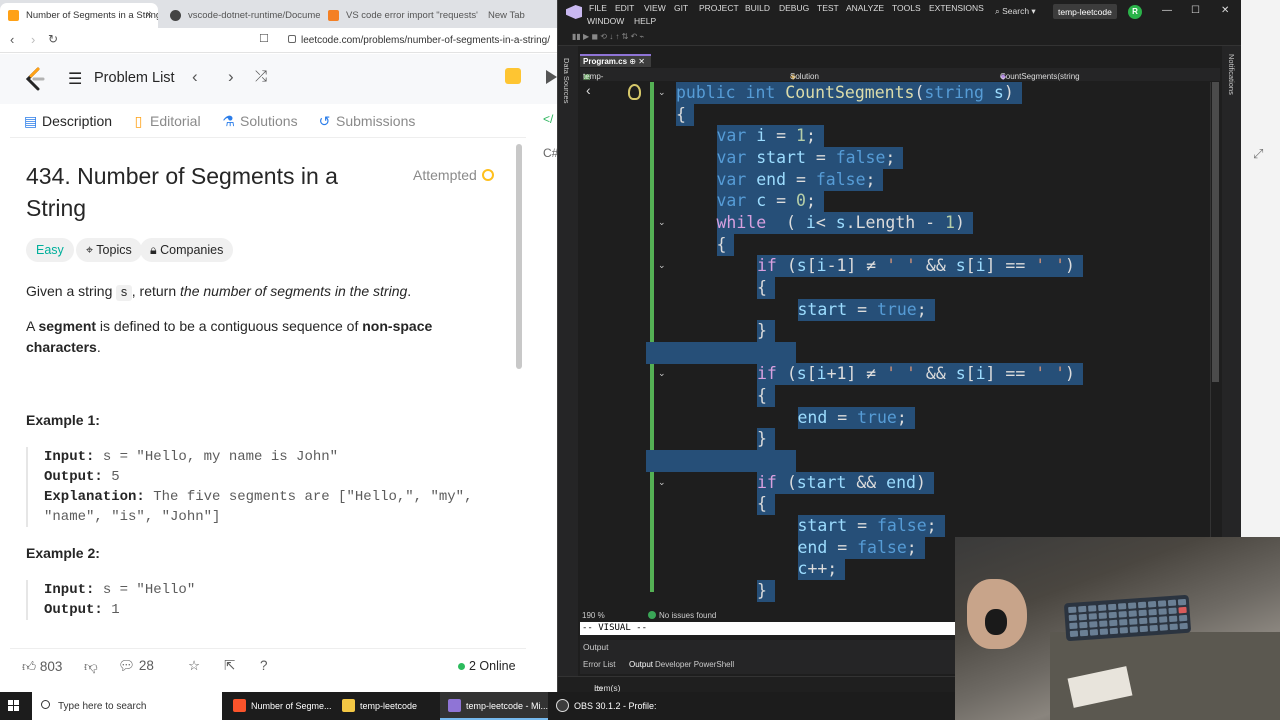 The image size is (1280, 720). Describe the element at coordinates (264, 665) in the screenshot. I see `help-icon: ?` at that location.